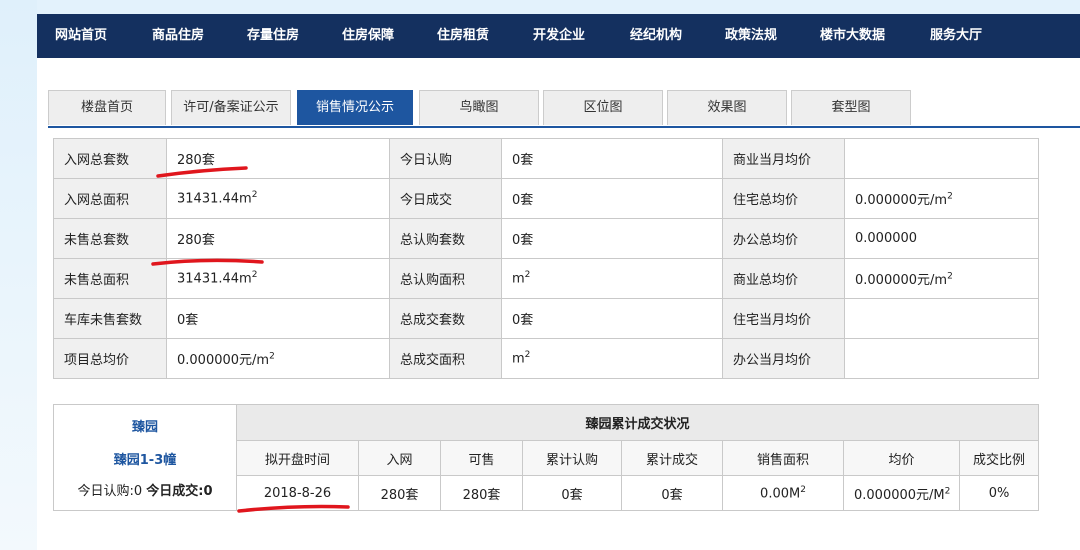 The height and width of the screenshot is (550, 1080). I want to click on info-label: 总成交套数, so click(445, 318).